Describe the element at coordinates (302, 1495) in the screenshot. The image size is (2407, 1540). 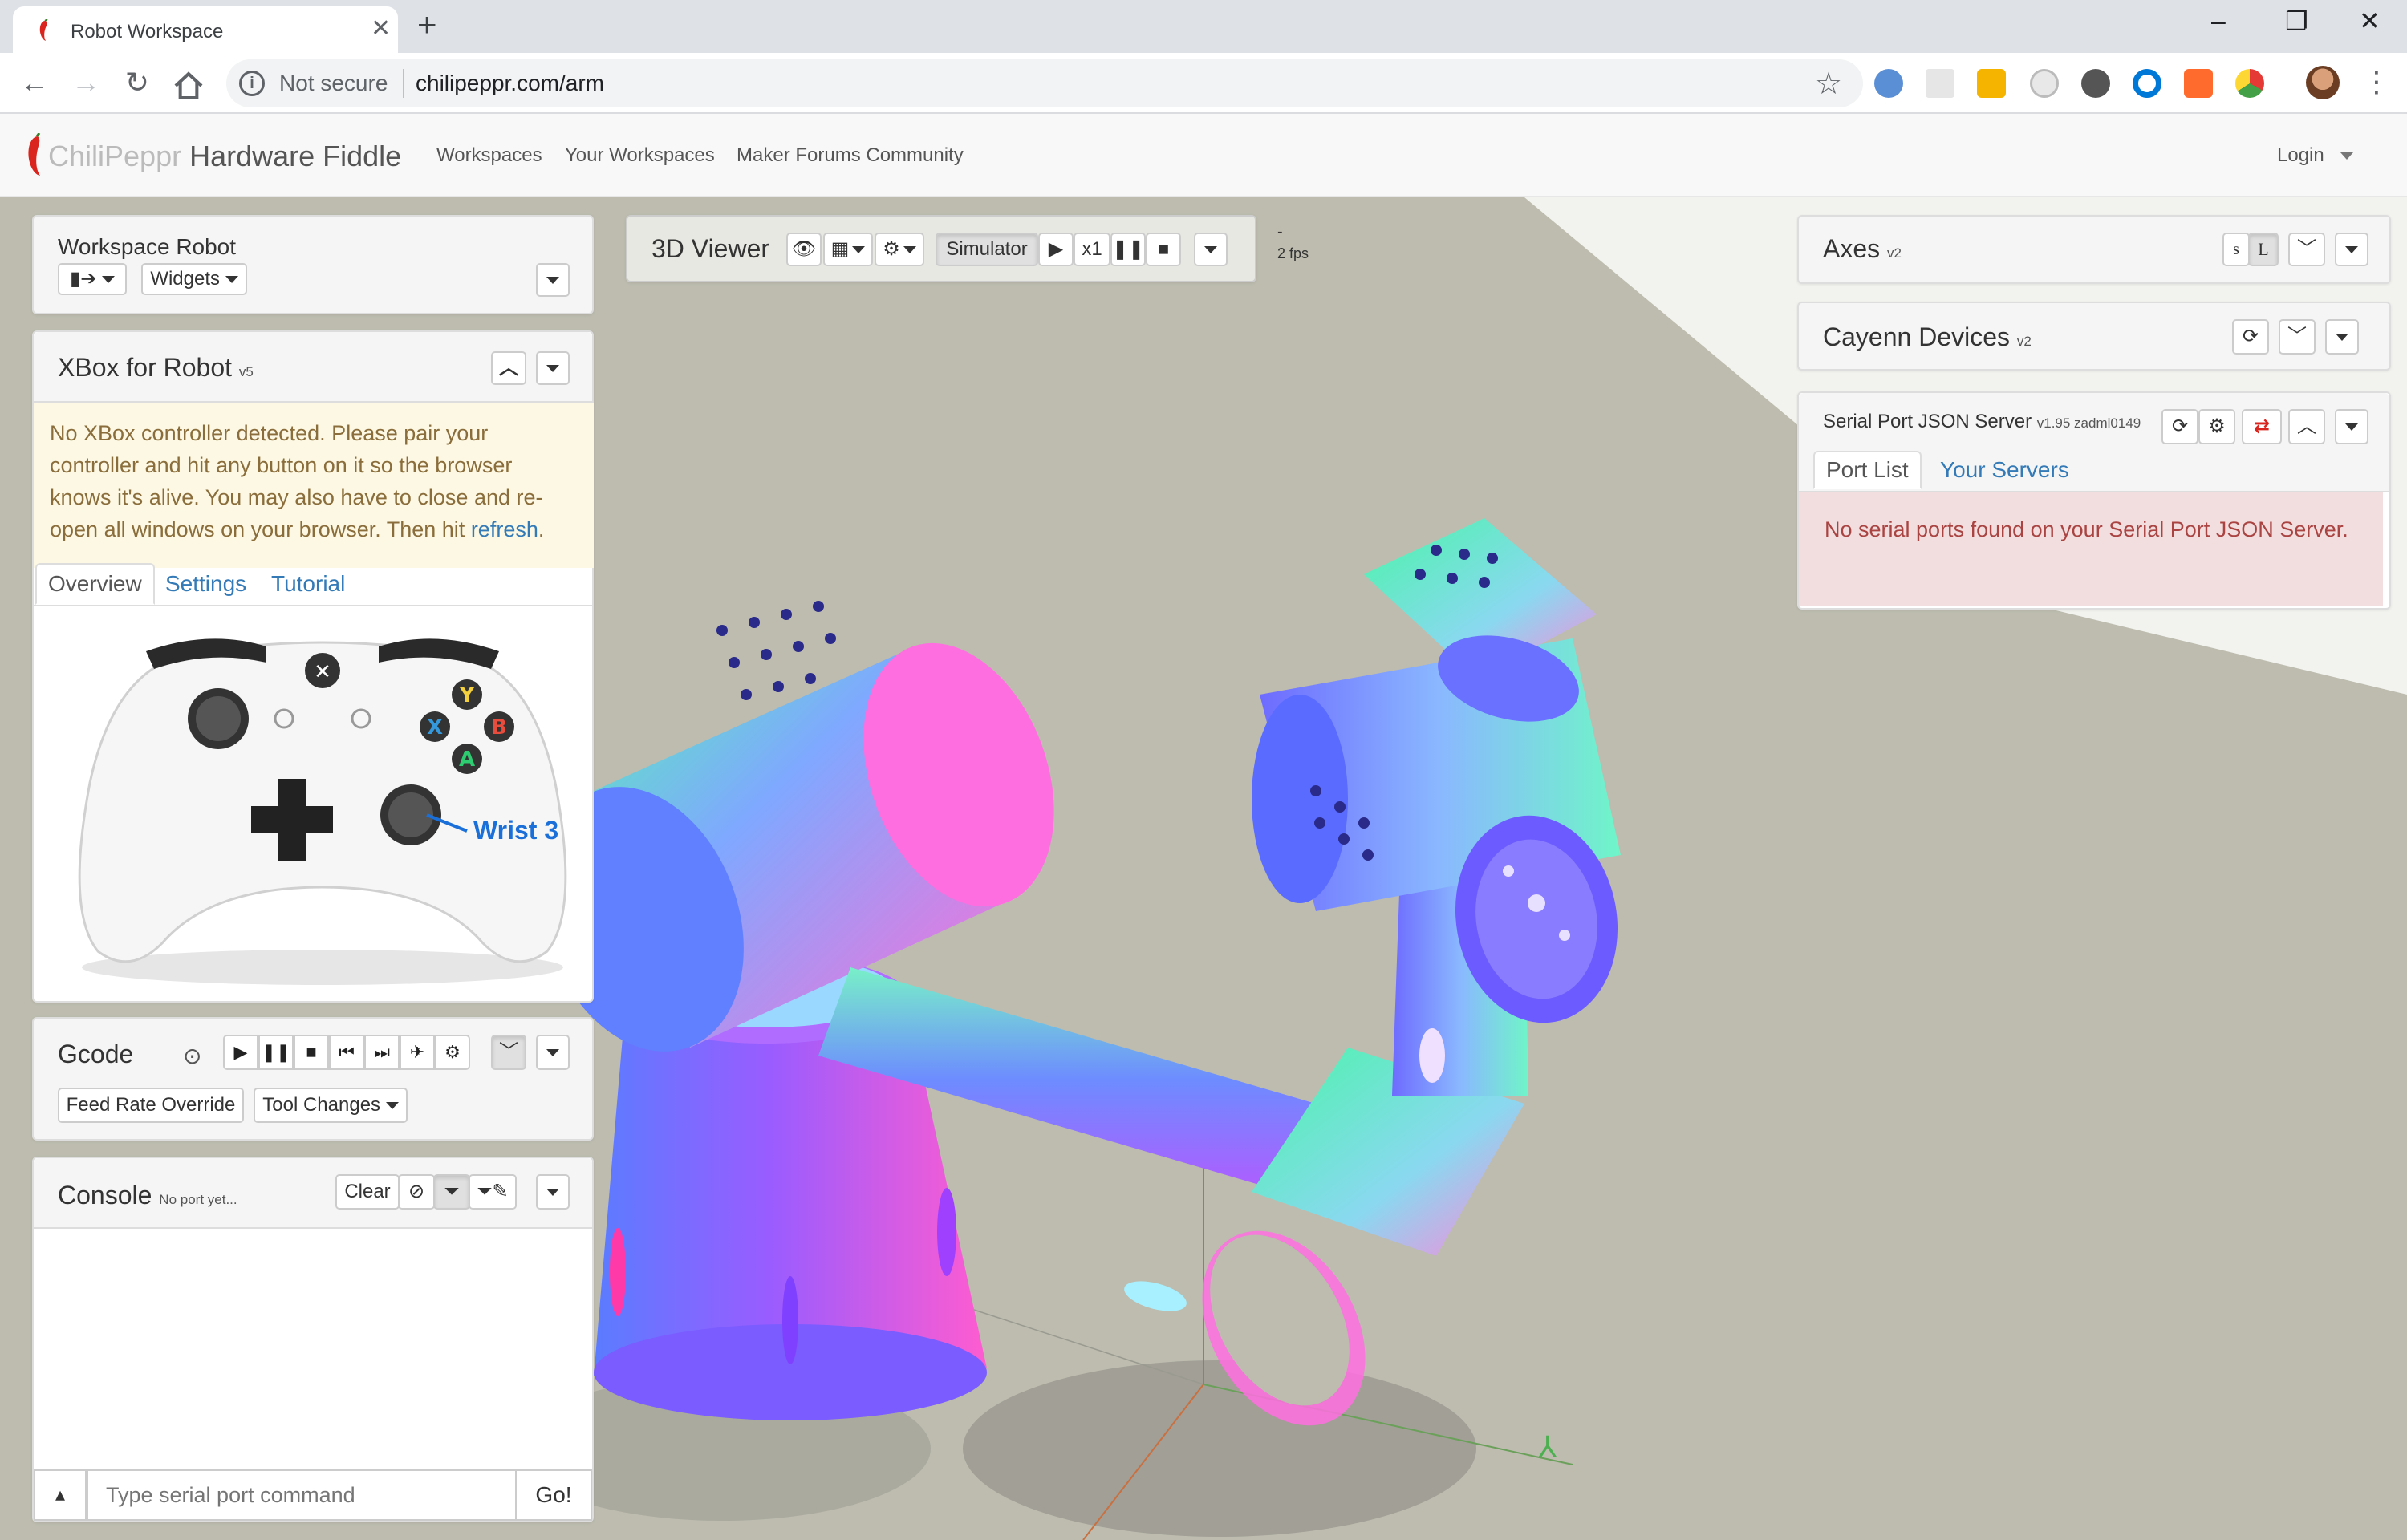
I see `serial-command-input` at that location.